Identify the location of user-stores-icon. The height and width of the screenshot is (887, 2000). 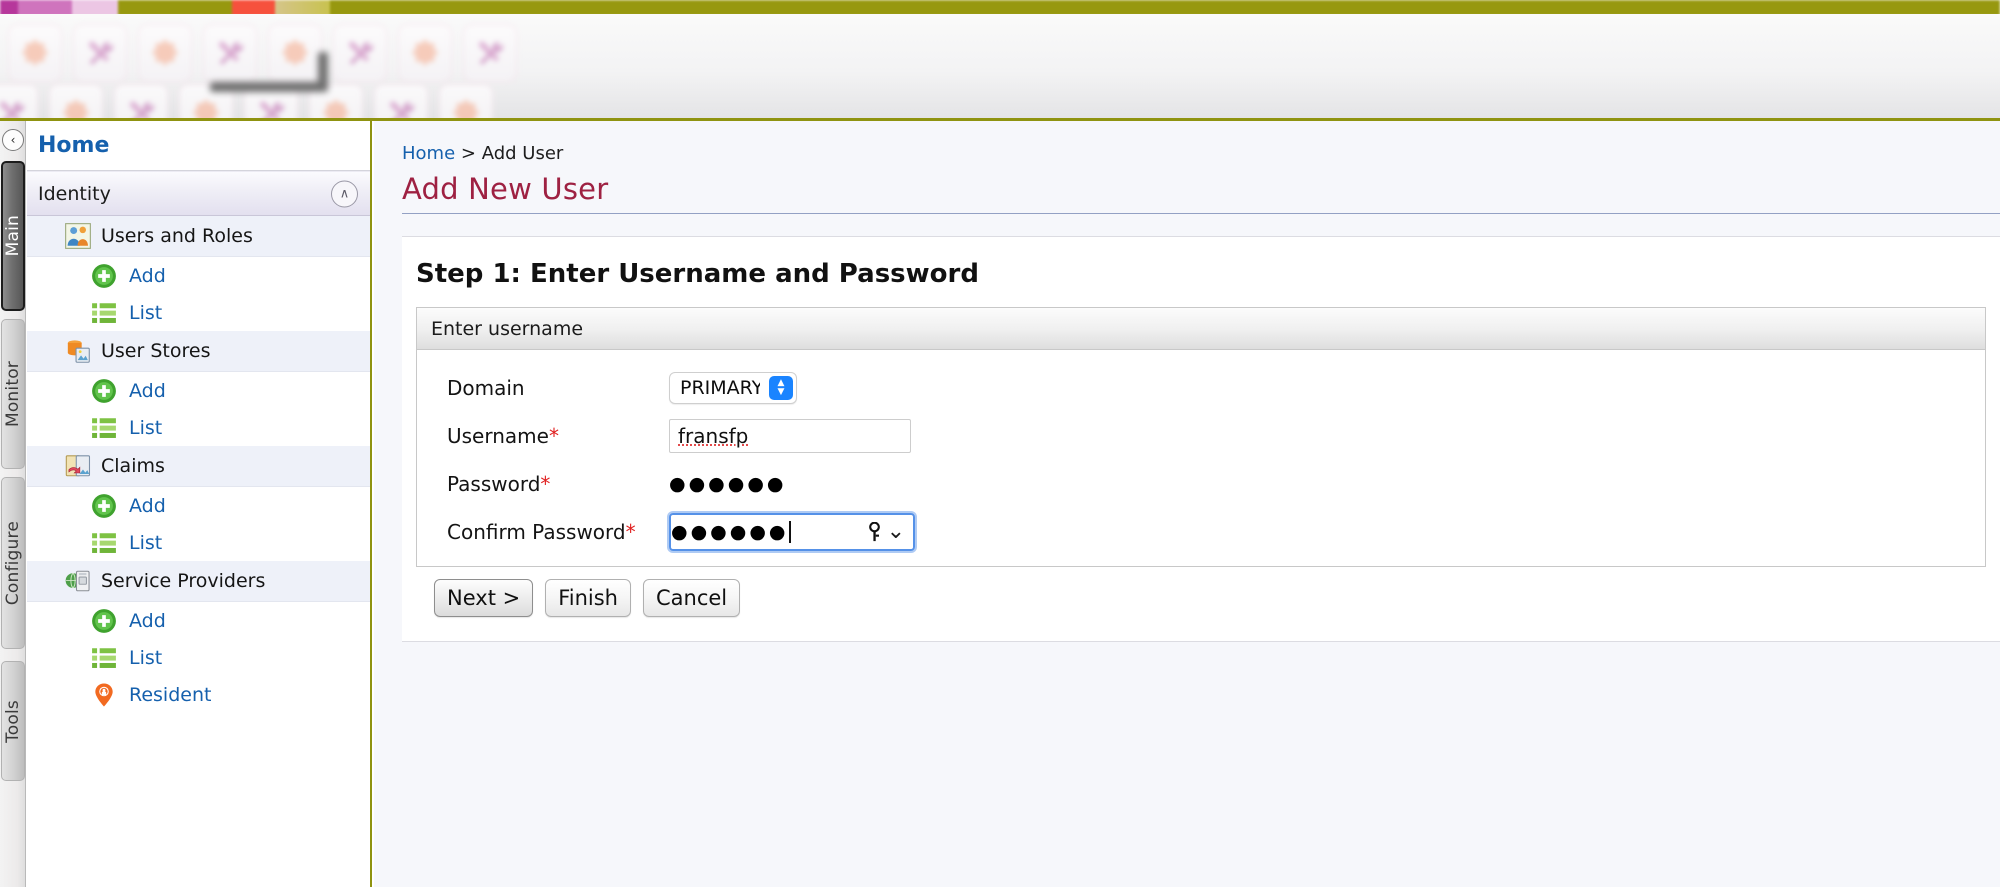
(78, 351).